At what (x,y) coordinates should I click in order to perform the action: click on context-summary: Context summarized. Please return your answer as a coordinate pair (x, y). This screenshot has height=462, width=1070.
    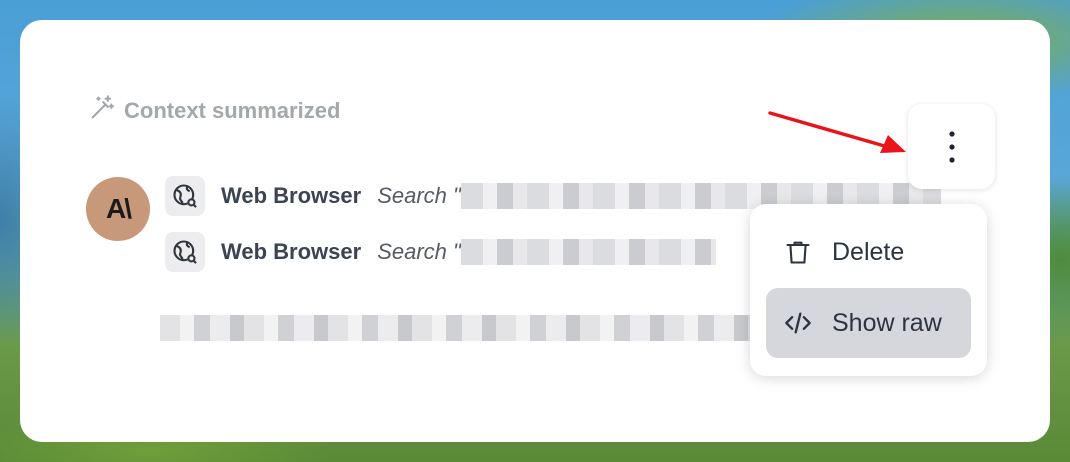
    Looking at the image, I should click on (214, 111).